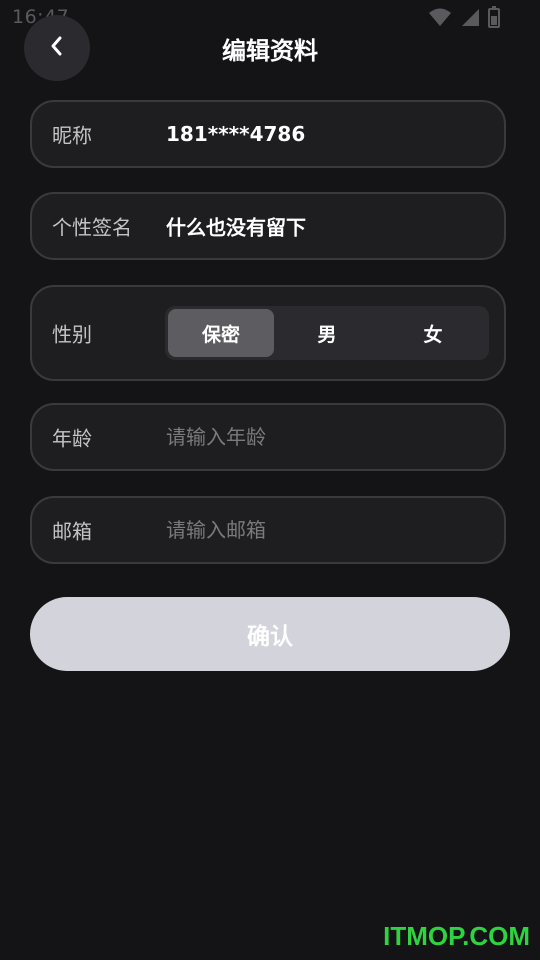 The image size is (540, 960). What do you see at coordinates (72, 135) in the screenshot?
I see `nickname-label: 昵称` at bounding box center [72, 135].